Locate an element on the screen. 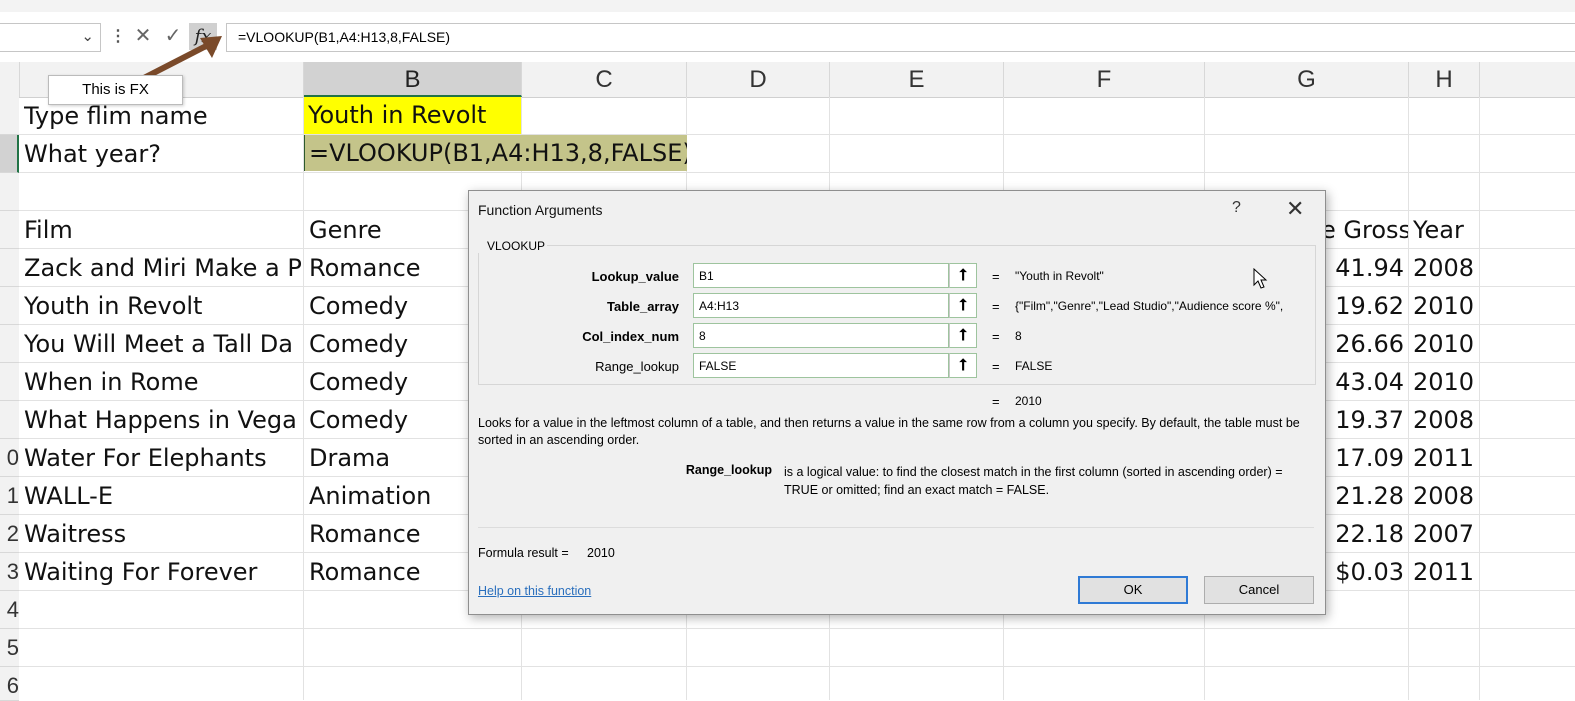 The height and width of the screenshot is (701, 1575). cancel-button: Cancel is located at coordinates (1259, 590).